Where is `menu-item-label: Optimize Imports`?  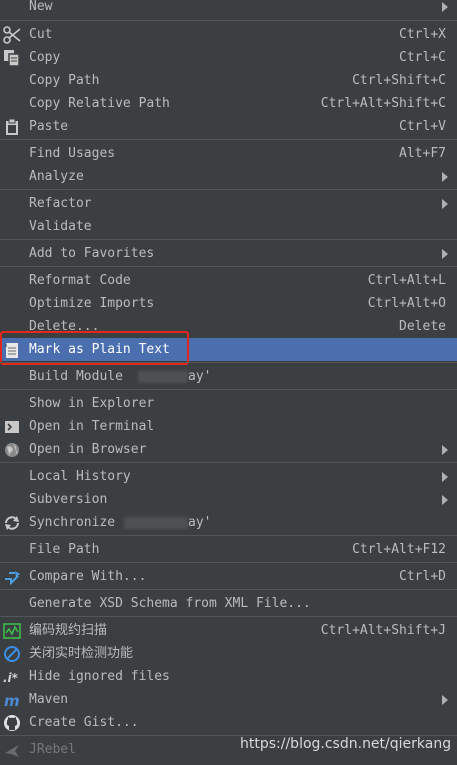
menu-item-label: Optimize Imports is located at coordinates (92, 303).